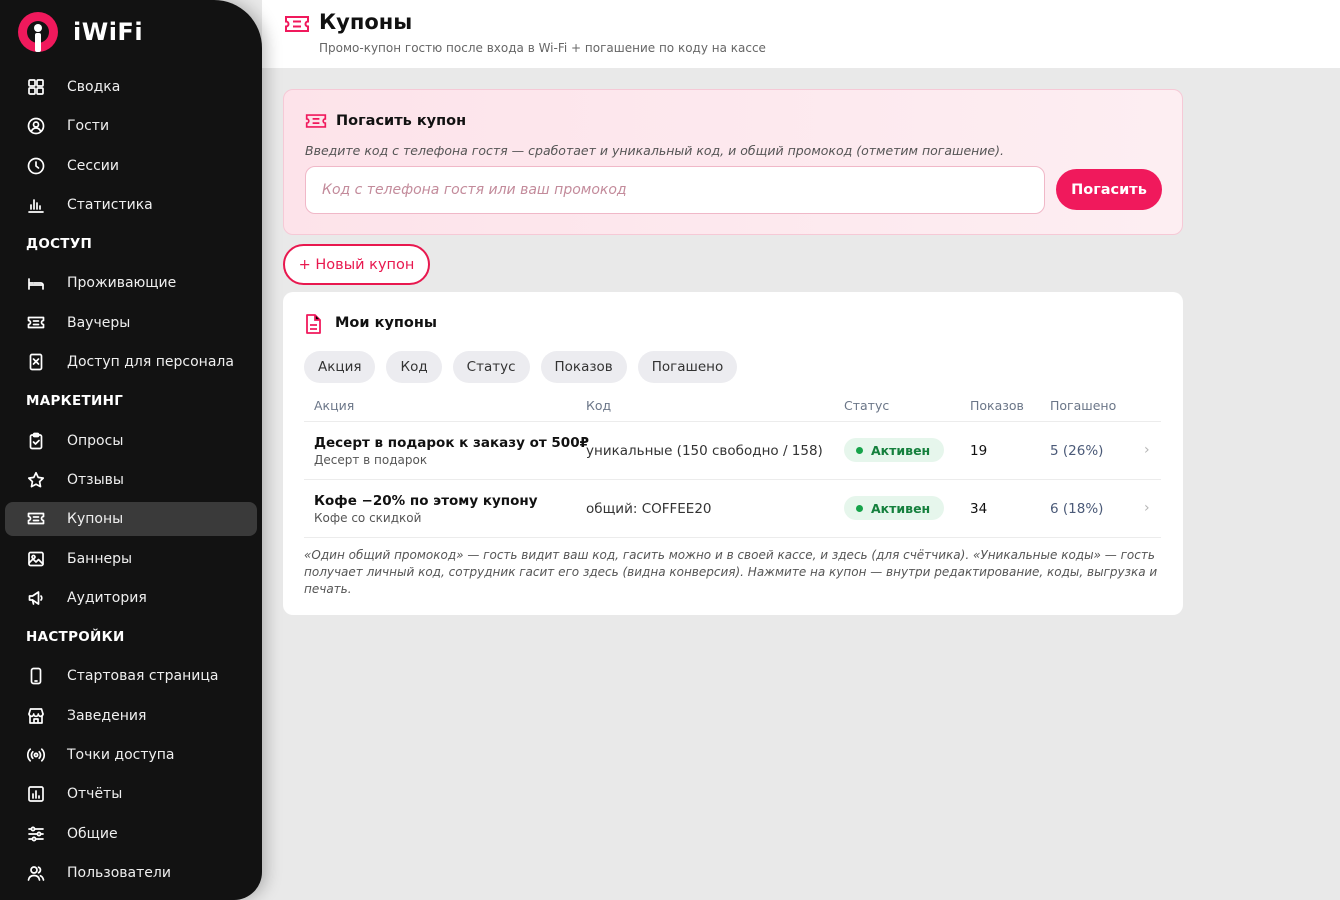 The image size is (1340, 900). Describe the element at coordinates (95, 519) in the screenshot. I see `sidebar-item-label: Купоны` at that location.